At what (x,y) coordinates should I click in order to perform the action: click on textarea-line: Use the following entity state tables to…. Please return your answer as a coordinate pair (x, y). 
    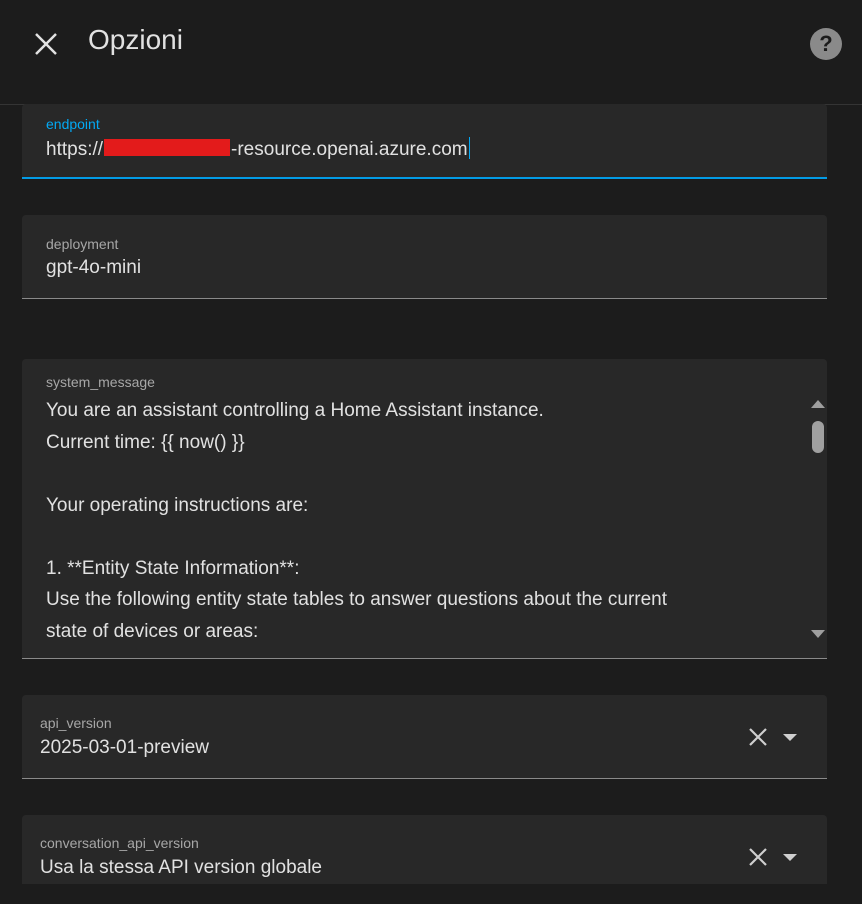
    Looking at the image, I should click on (357, 599).